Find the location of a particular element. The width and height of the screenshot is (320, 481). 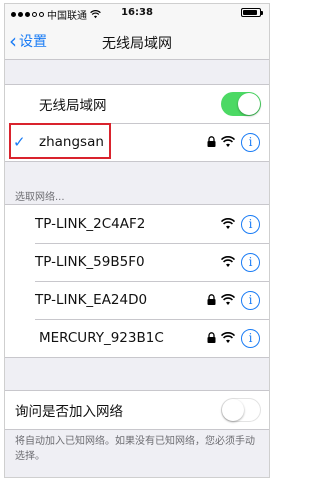

network-name: MERCURY_923B1C is located at coordinates (101, 338).